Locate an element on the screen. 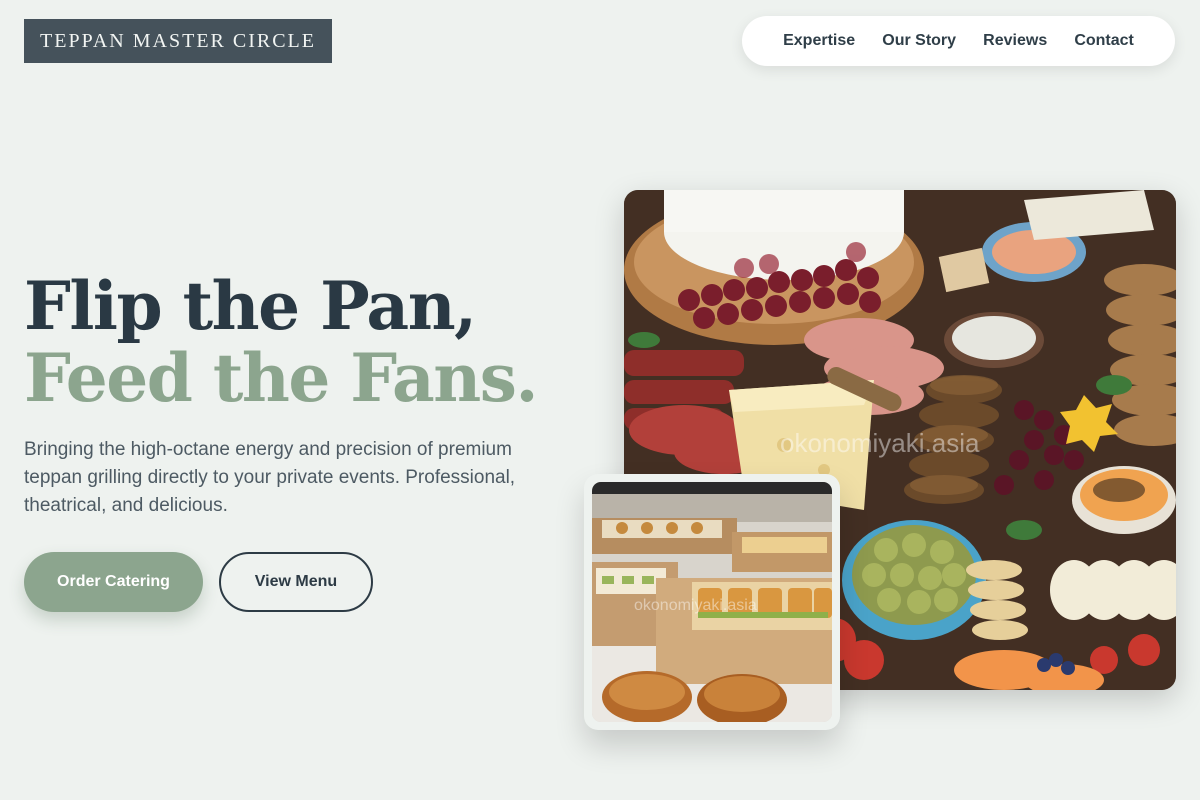  watermark-main: okonomiyaki.asia is located at coordinates (880, 443).